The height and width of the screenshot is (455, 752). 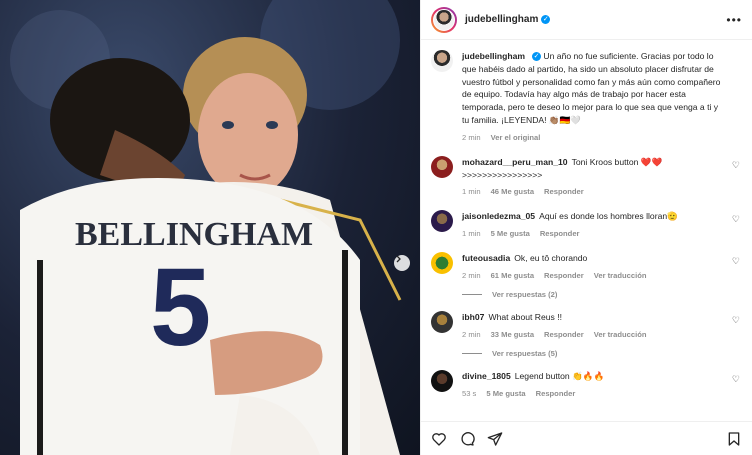 I want to click on comment-username: jaisonledezma_05, so click(x=498, y=216).